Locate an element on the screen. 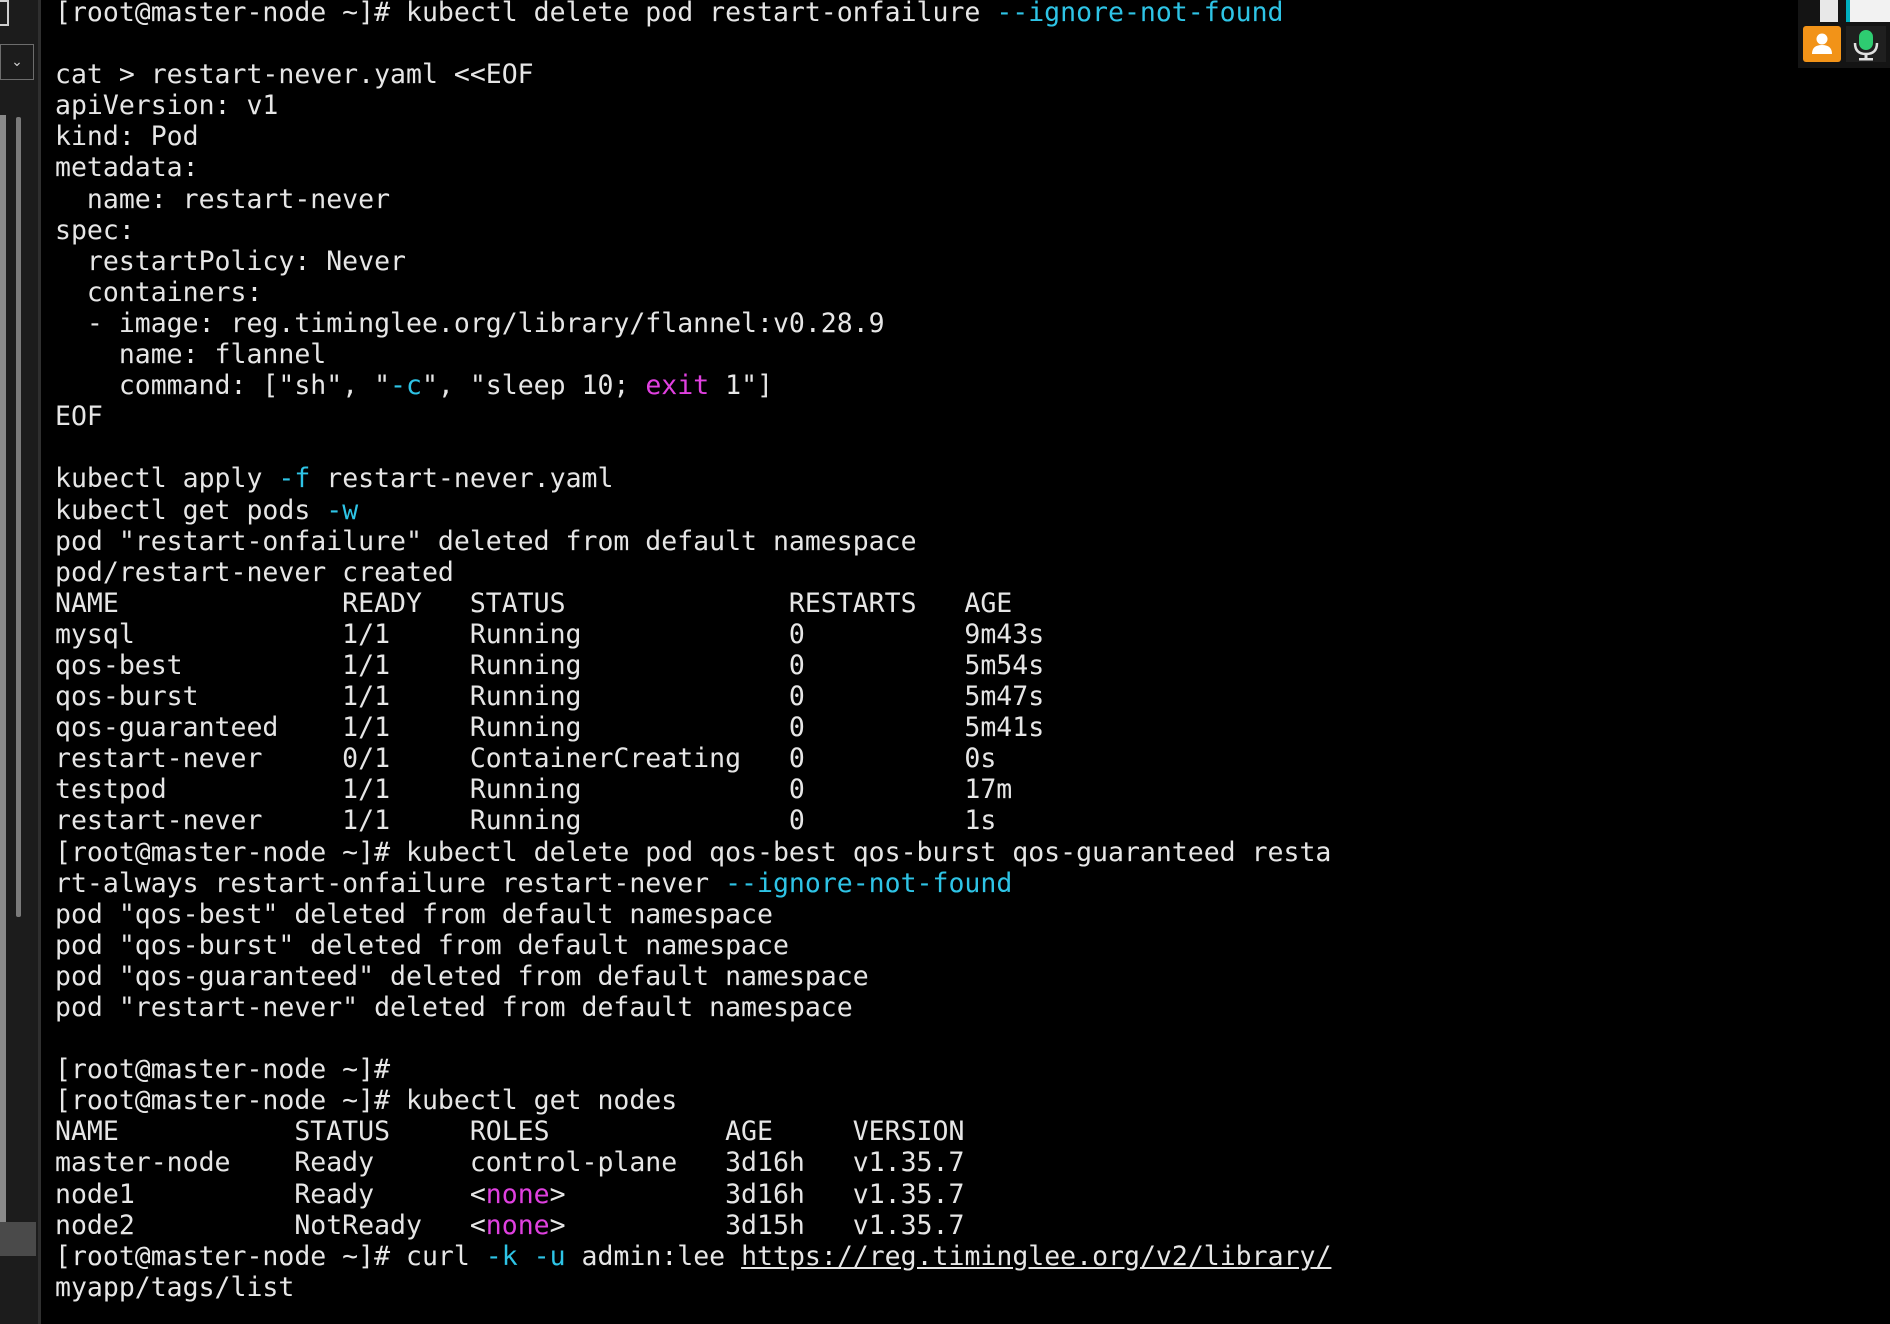 The width and height of the screenshot is (1890, 1324). terminal-text: qos-burst 1/1 Running 0 5m47s is located at coordinates (550, 697).